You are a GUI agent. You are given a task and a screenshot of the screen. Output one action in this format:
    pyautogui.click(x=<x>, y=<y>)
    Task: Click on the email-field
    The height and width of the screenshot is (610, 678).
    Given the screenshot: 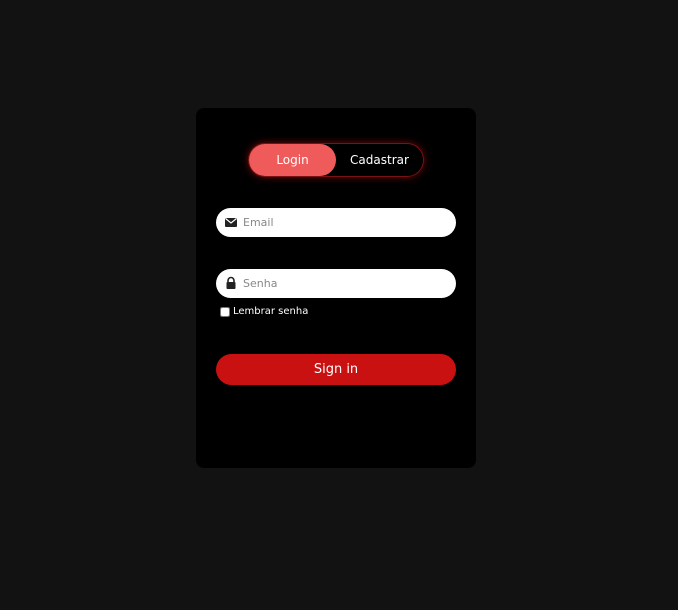 What is the action you would take?
    pyautogui.click(x=336, y=222)
    